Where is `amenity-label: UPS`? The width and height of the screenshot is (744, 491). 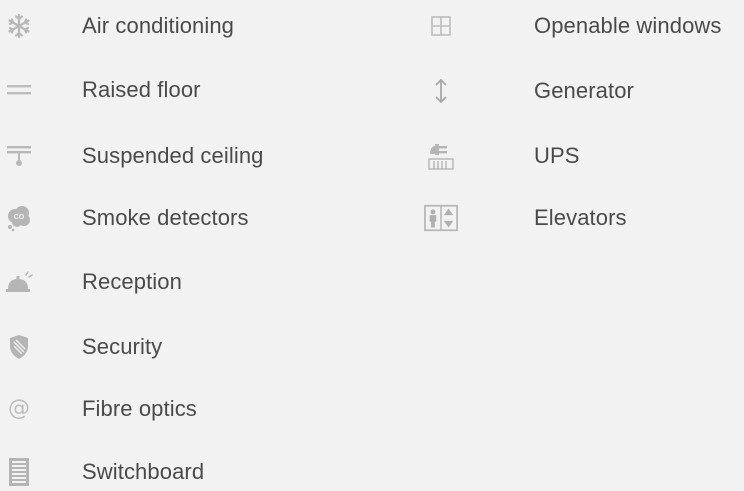
amenity-label: UPS is located at coordinates (557, 155).